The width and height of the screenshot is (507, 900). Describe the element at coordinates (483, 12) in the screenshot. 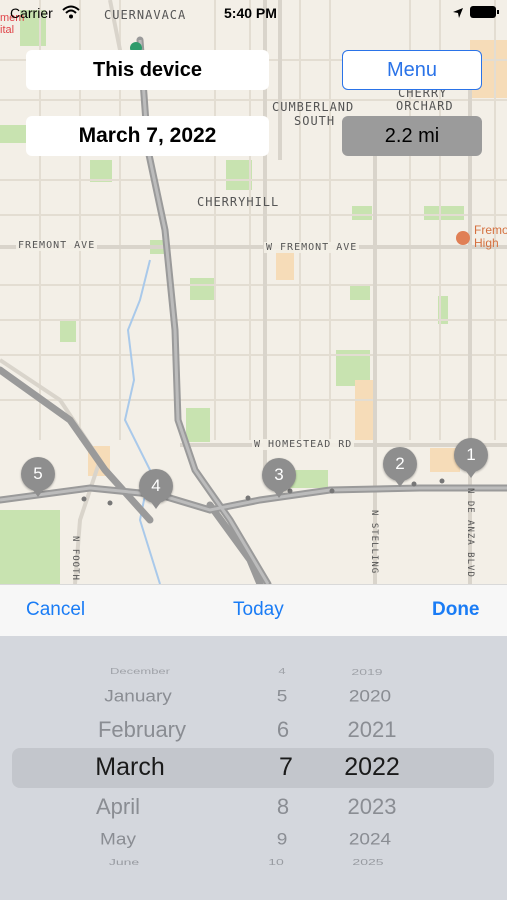

I see `battery-icon` at that location.